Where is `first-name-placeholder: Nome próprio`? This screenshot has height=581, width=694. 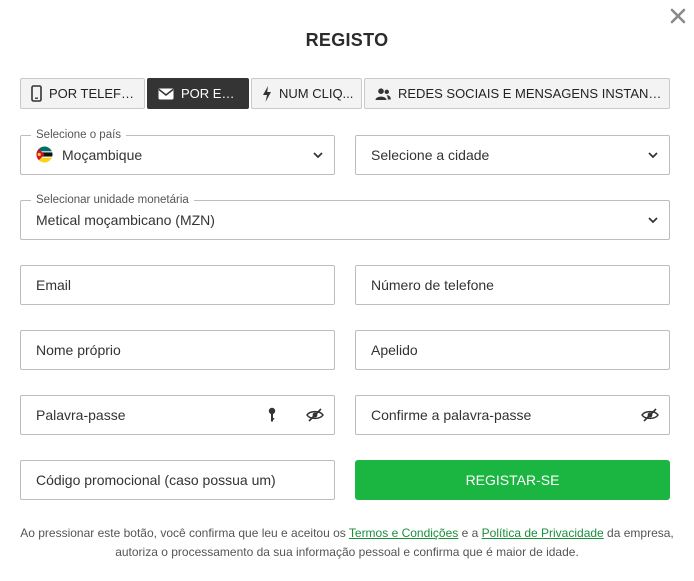
first-name-placeholder: Nome próprio is located at coordinates (78, 350).